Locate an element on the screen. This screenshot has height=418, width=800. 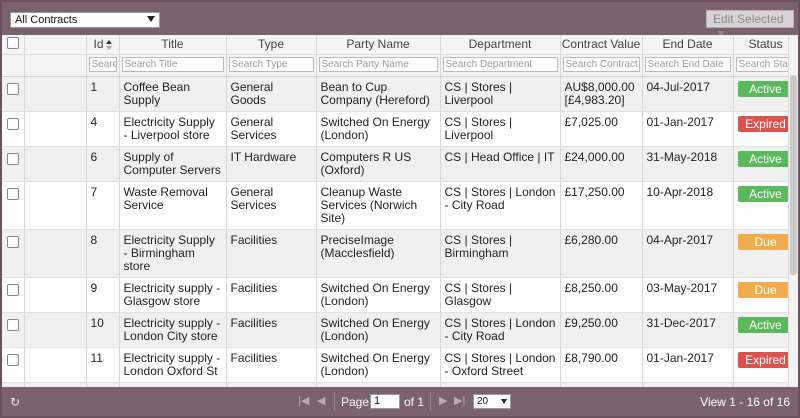
search-title-input: Search Title is located at coordinates (172, 64).